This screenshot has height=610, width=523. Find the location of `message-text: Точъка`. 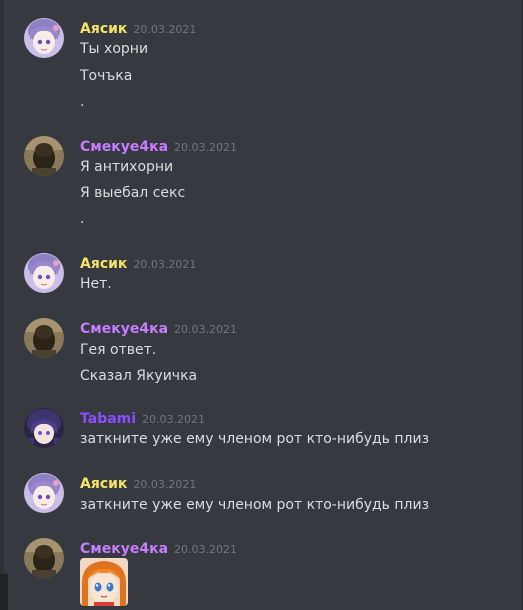

message-text: Точъка is located at coordinates (106, 76).